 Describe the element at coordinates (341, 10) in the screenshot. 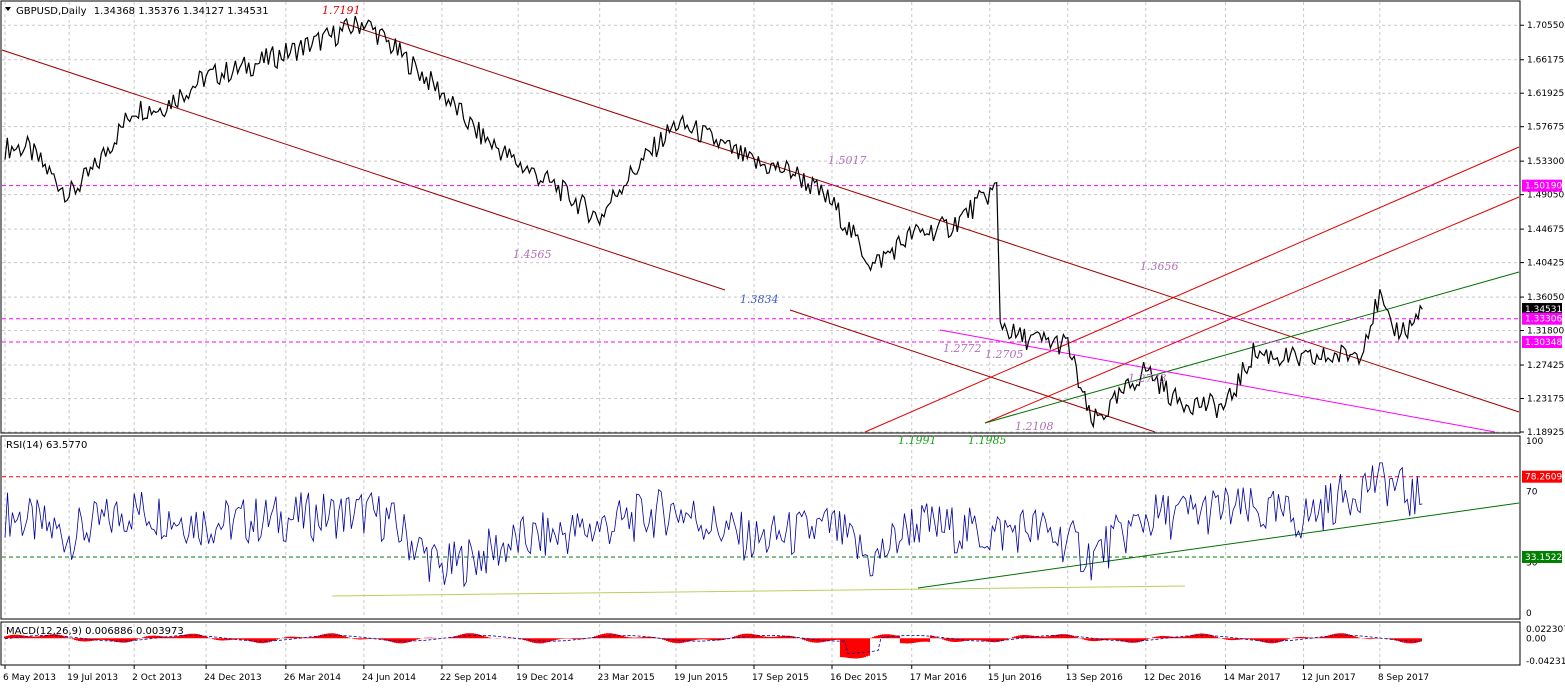

I see `price-annotation: 1.7191` at that location.